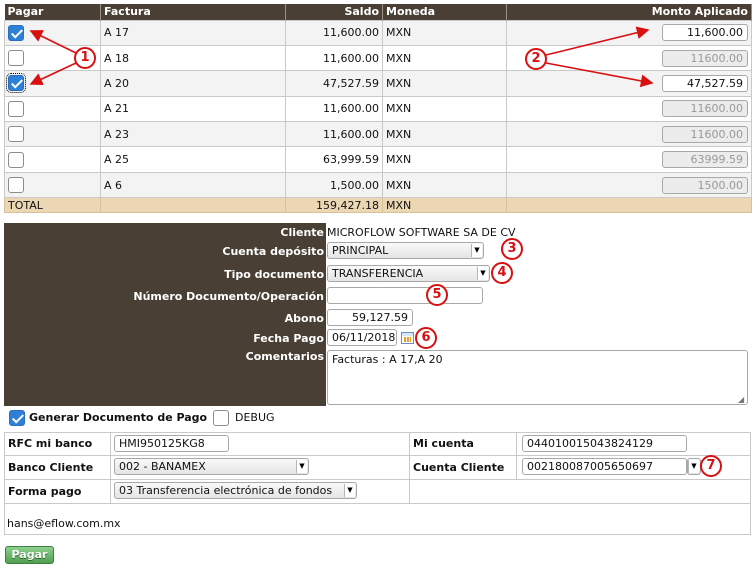 The image size is (754, 569). What do you see at coordinates (50, 443) in the screenshot?
I see `rfc-label: RFC mi banco` at bounding box center [50, 443].